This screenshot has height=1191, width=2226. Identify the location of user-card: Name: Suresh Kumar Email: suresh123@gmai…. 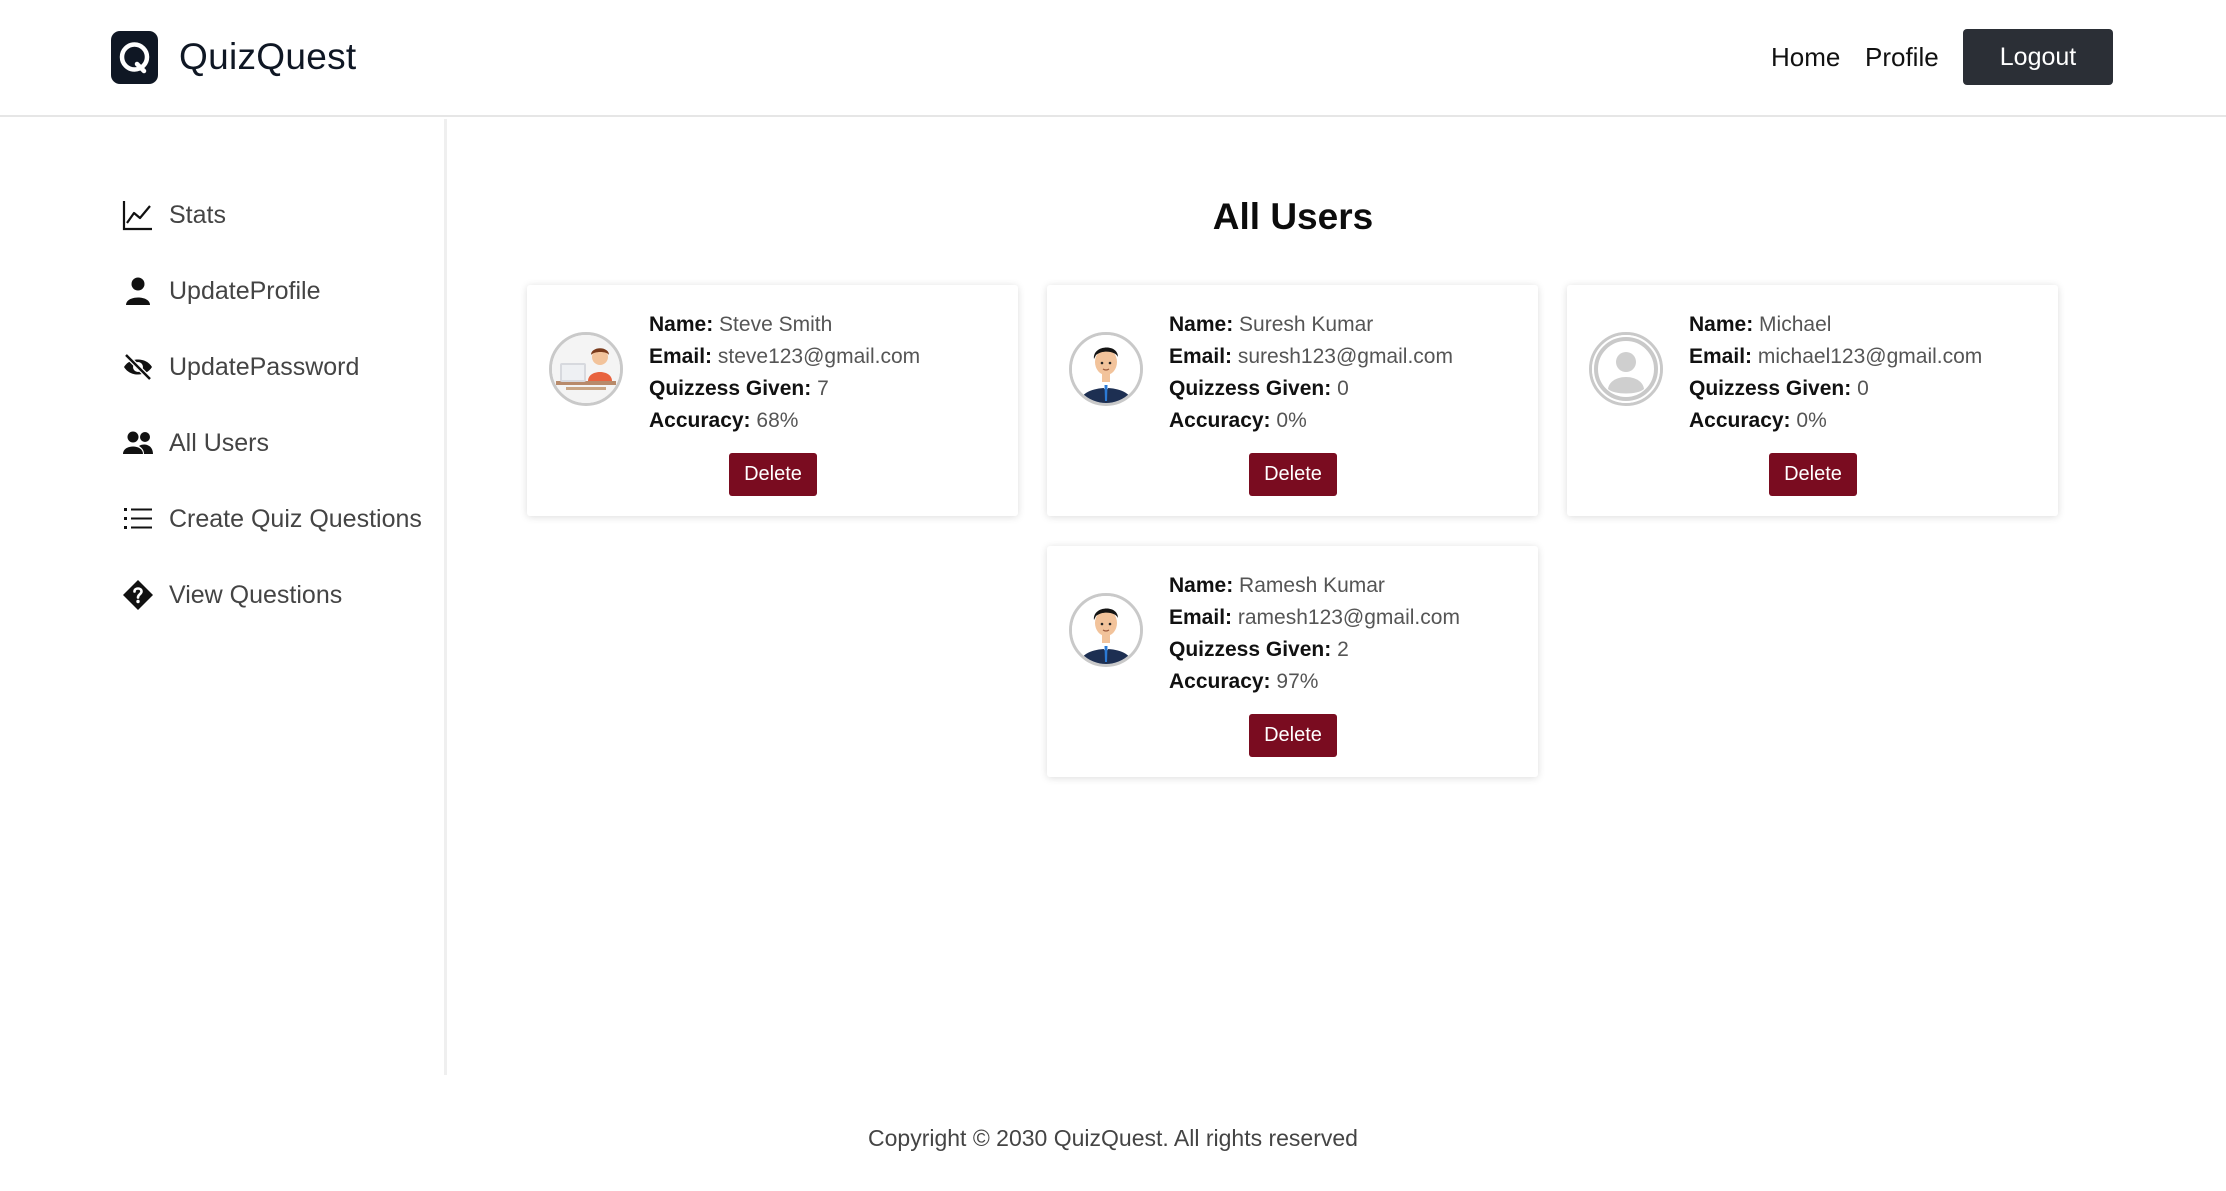
(1292, 400).